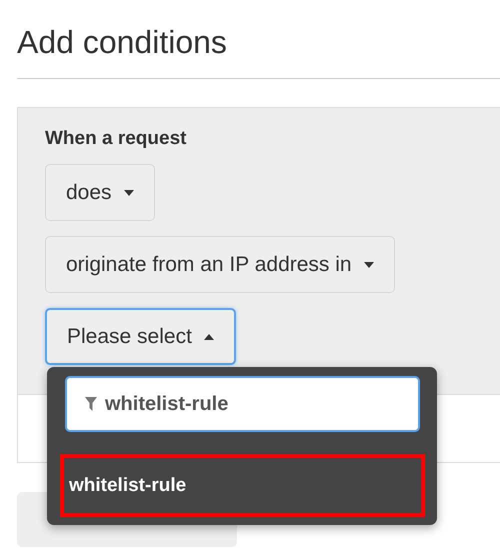 This screenshot has height=560, width=500. What do you see at coordinates (122, 42) in the screenshot?
I see `page-heading: Add conditions` at bounding box center [122, 42].